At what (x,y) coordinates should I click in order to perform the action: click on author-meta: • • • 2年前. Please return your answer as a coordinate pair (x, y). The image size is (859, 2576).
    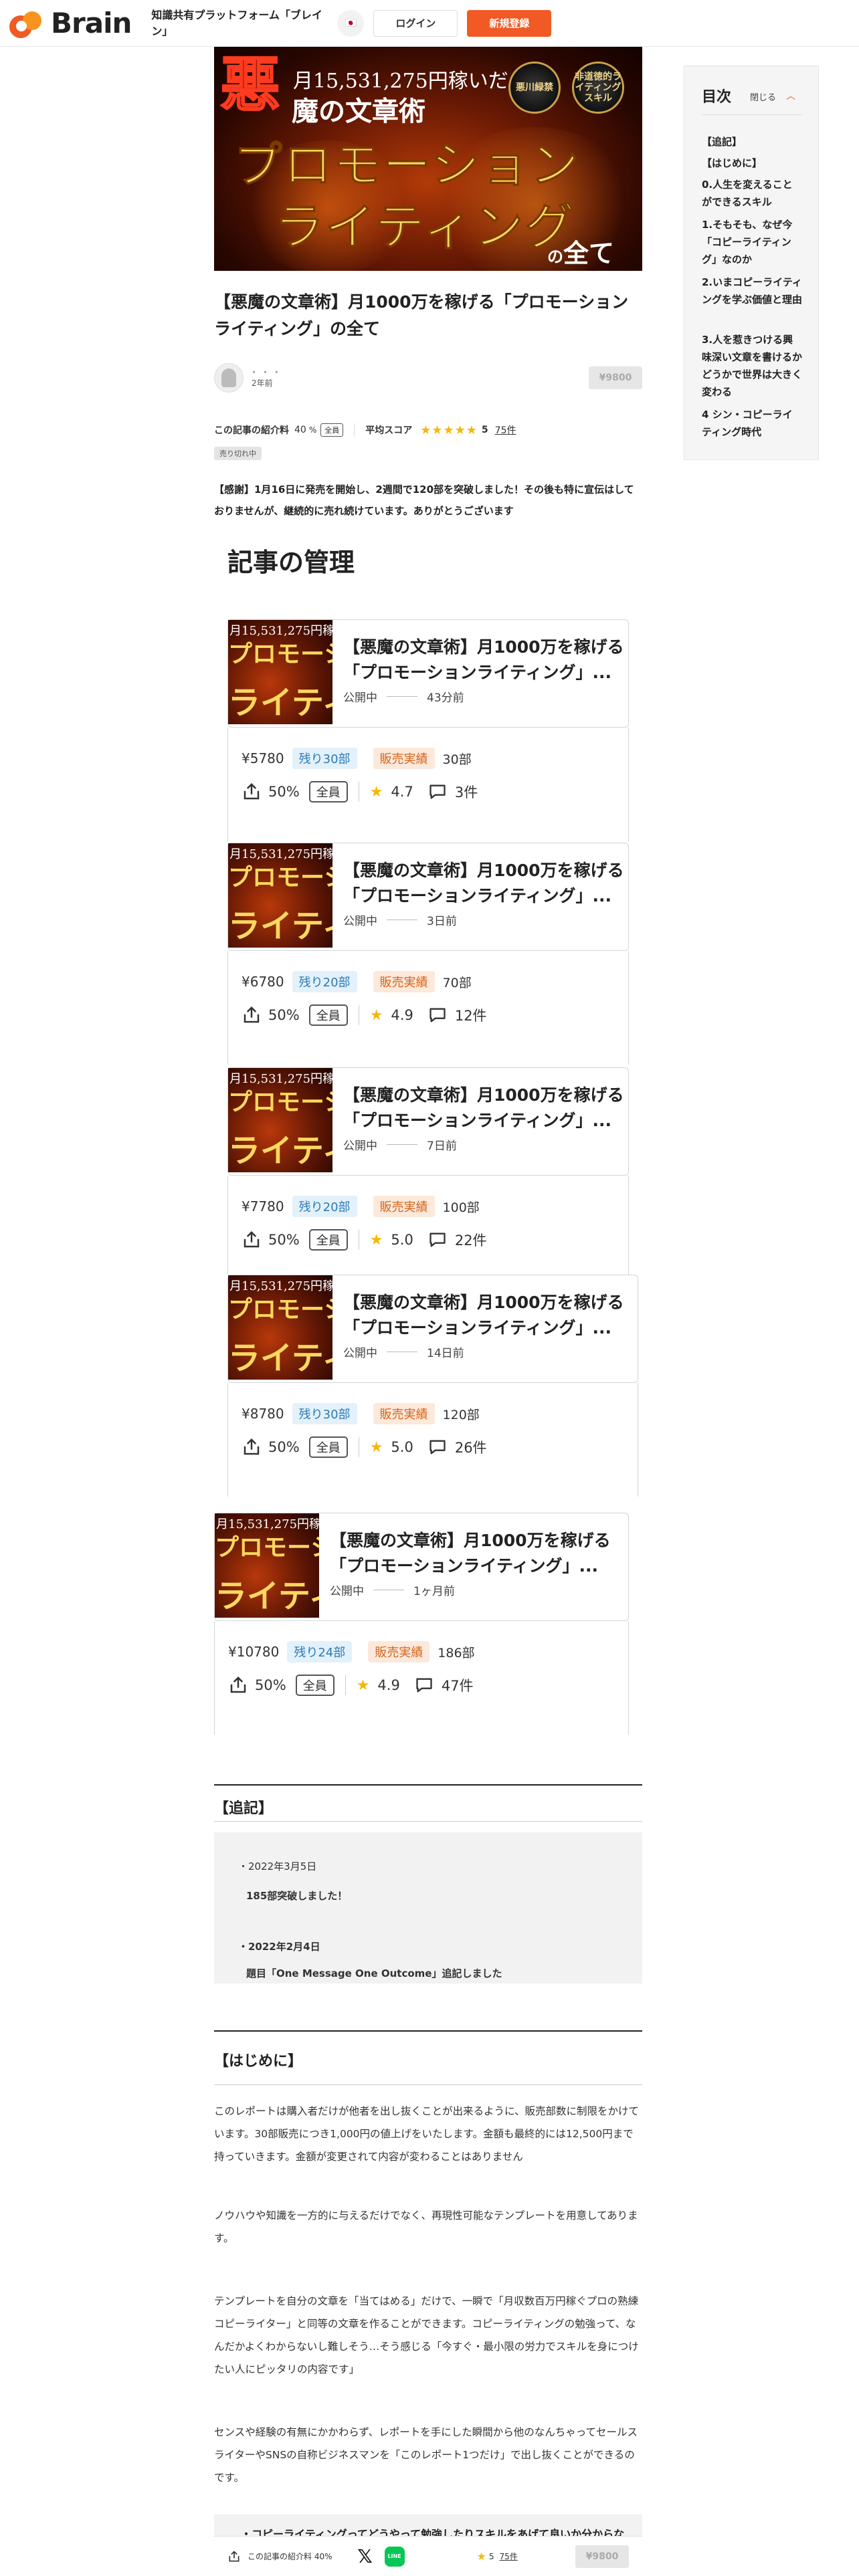
    Looking at the image, I should click on (266, 378).